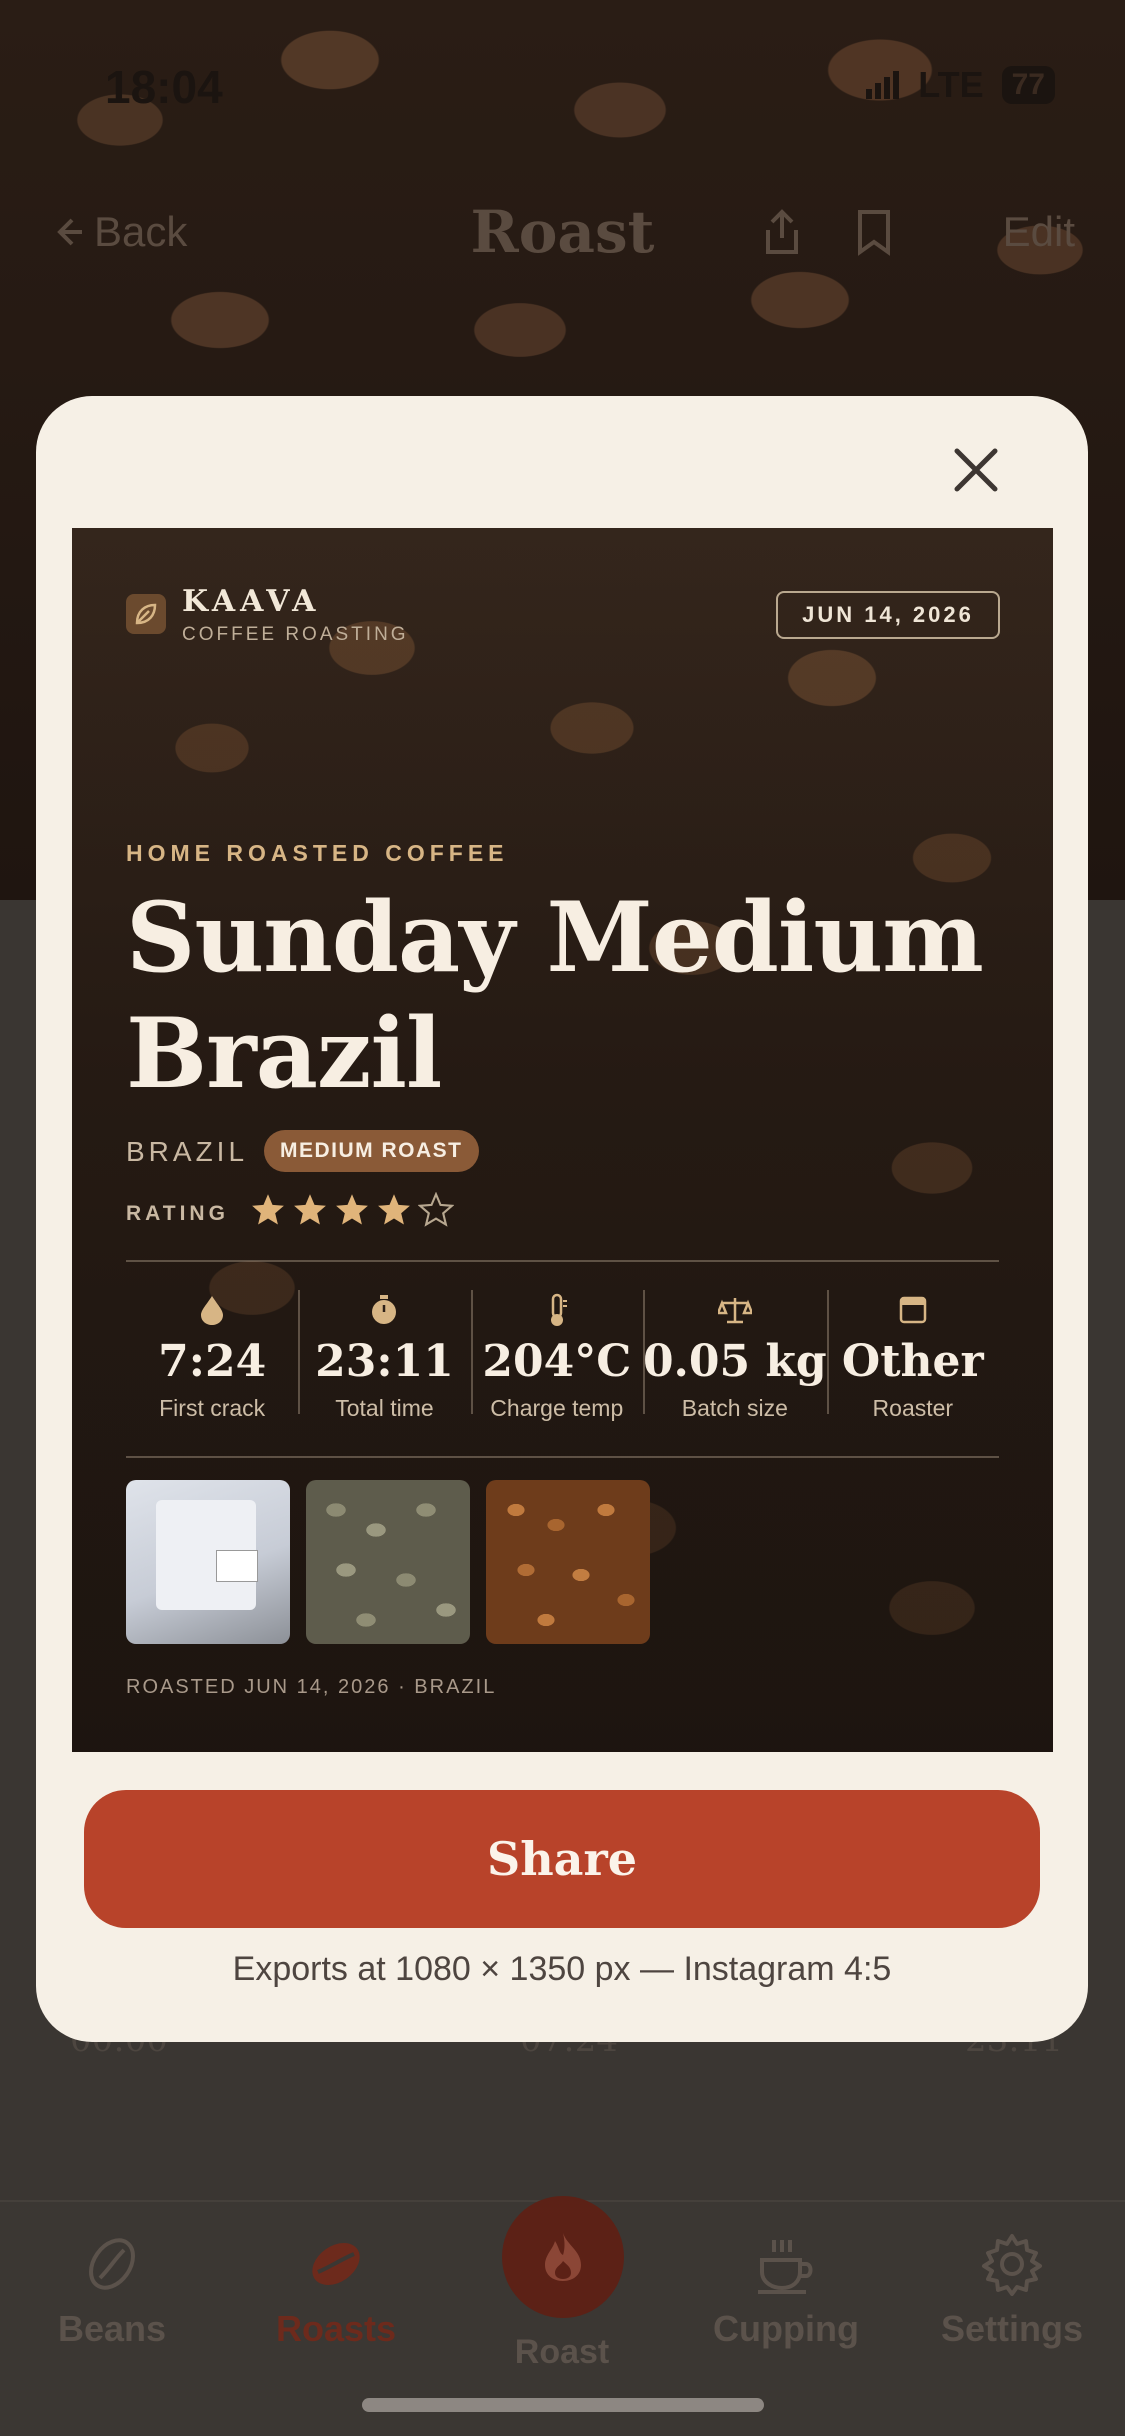 The height and width of the screenshot is (2436, 1125). I want to click on stopwatch-icon, so click(384, 1309).